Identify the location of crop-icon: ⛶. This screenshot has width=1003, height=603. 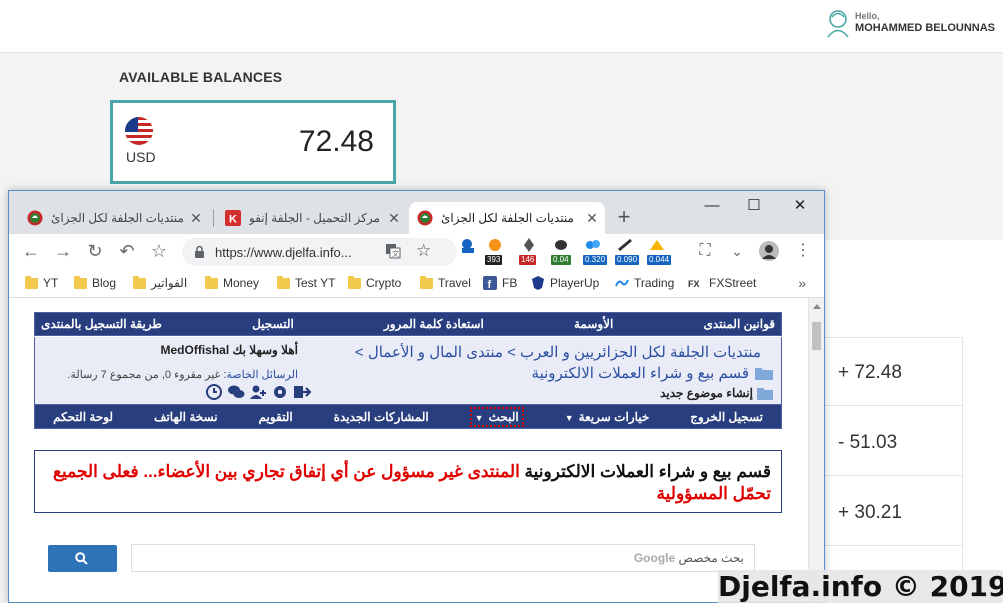
(705, 251).